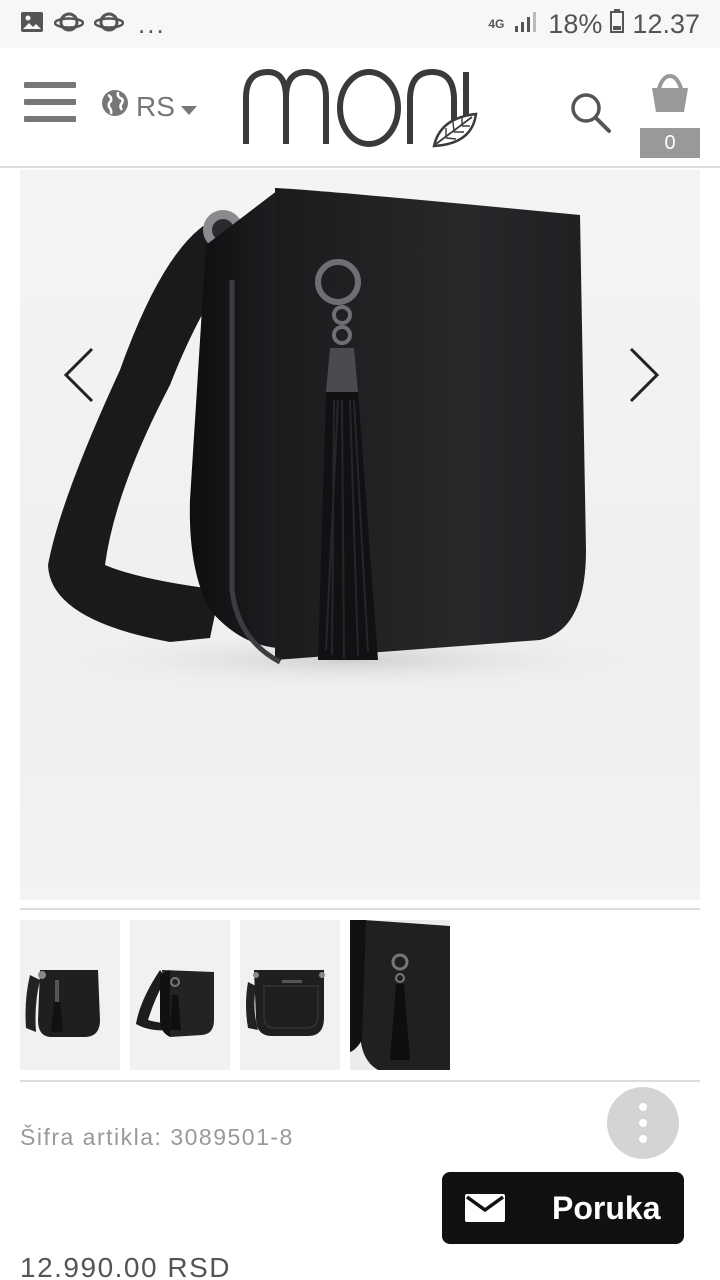 The image size is (720, 1280). What do you see at coordinates (575, 23) in the screenshot?
I see `battery-percent: 18%` at bounding box center [575, 23].